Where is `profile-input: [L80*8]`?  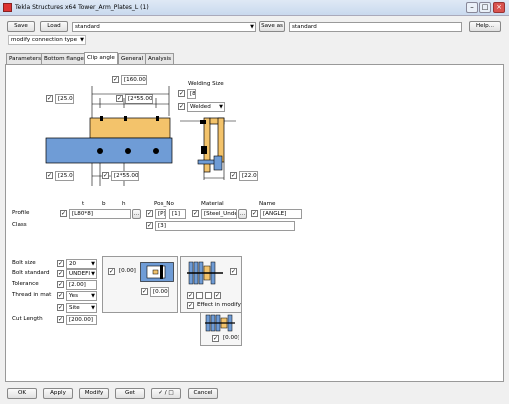 profile-input: [L80*8] is located at coordinates (100, 214).